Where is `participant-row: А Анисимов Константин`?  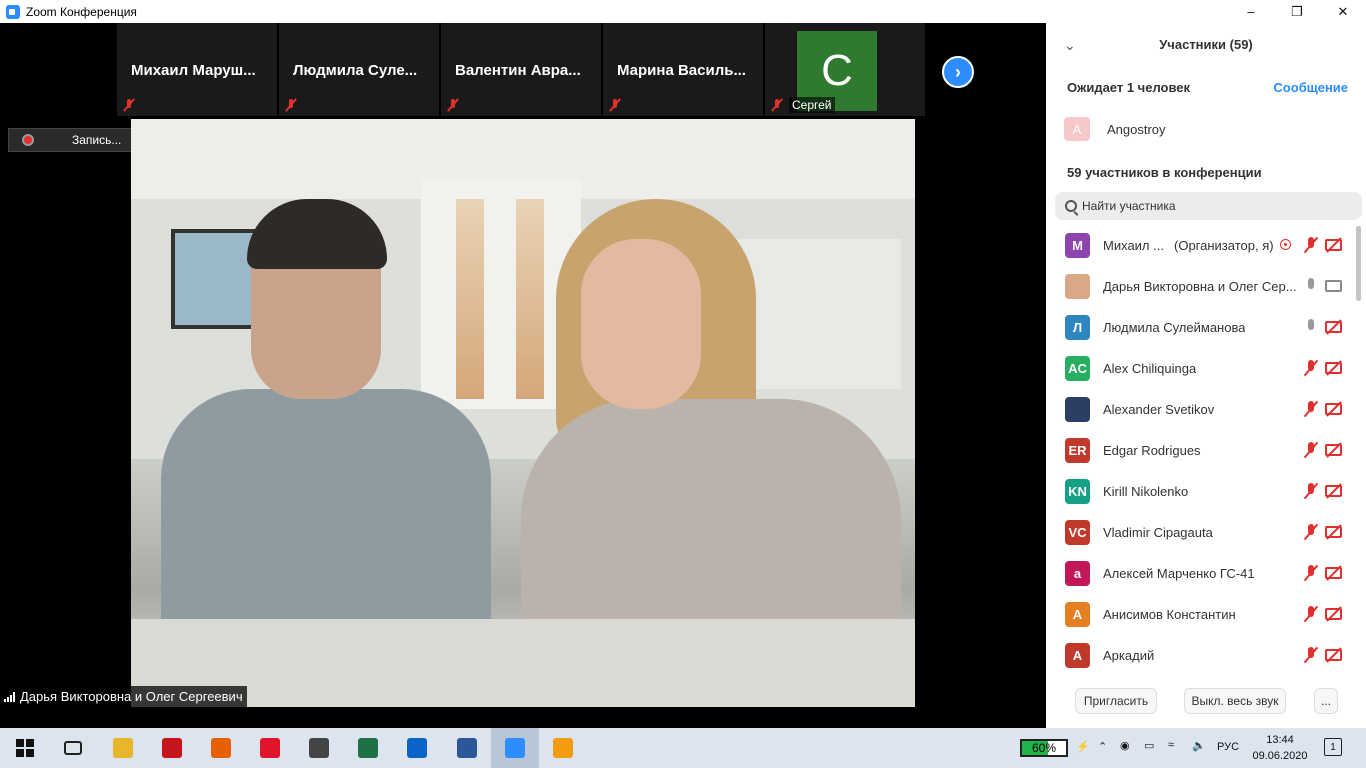
participant-row: А Анисимов Константин is located at coordinates (1200, 614).